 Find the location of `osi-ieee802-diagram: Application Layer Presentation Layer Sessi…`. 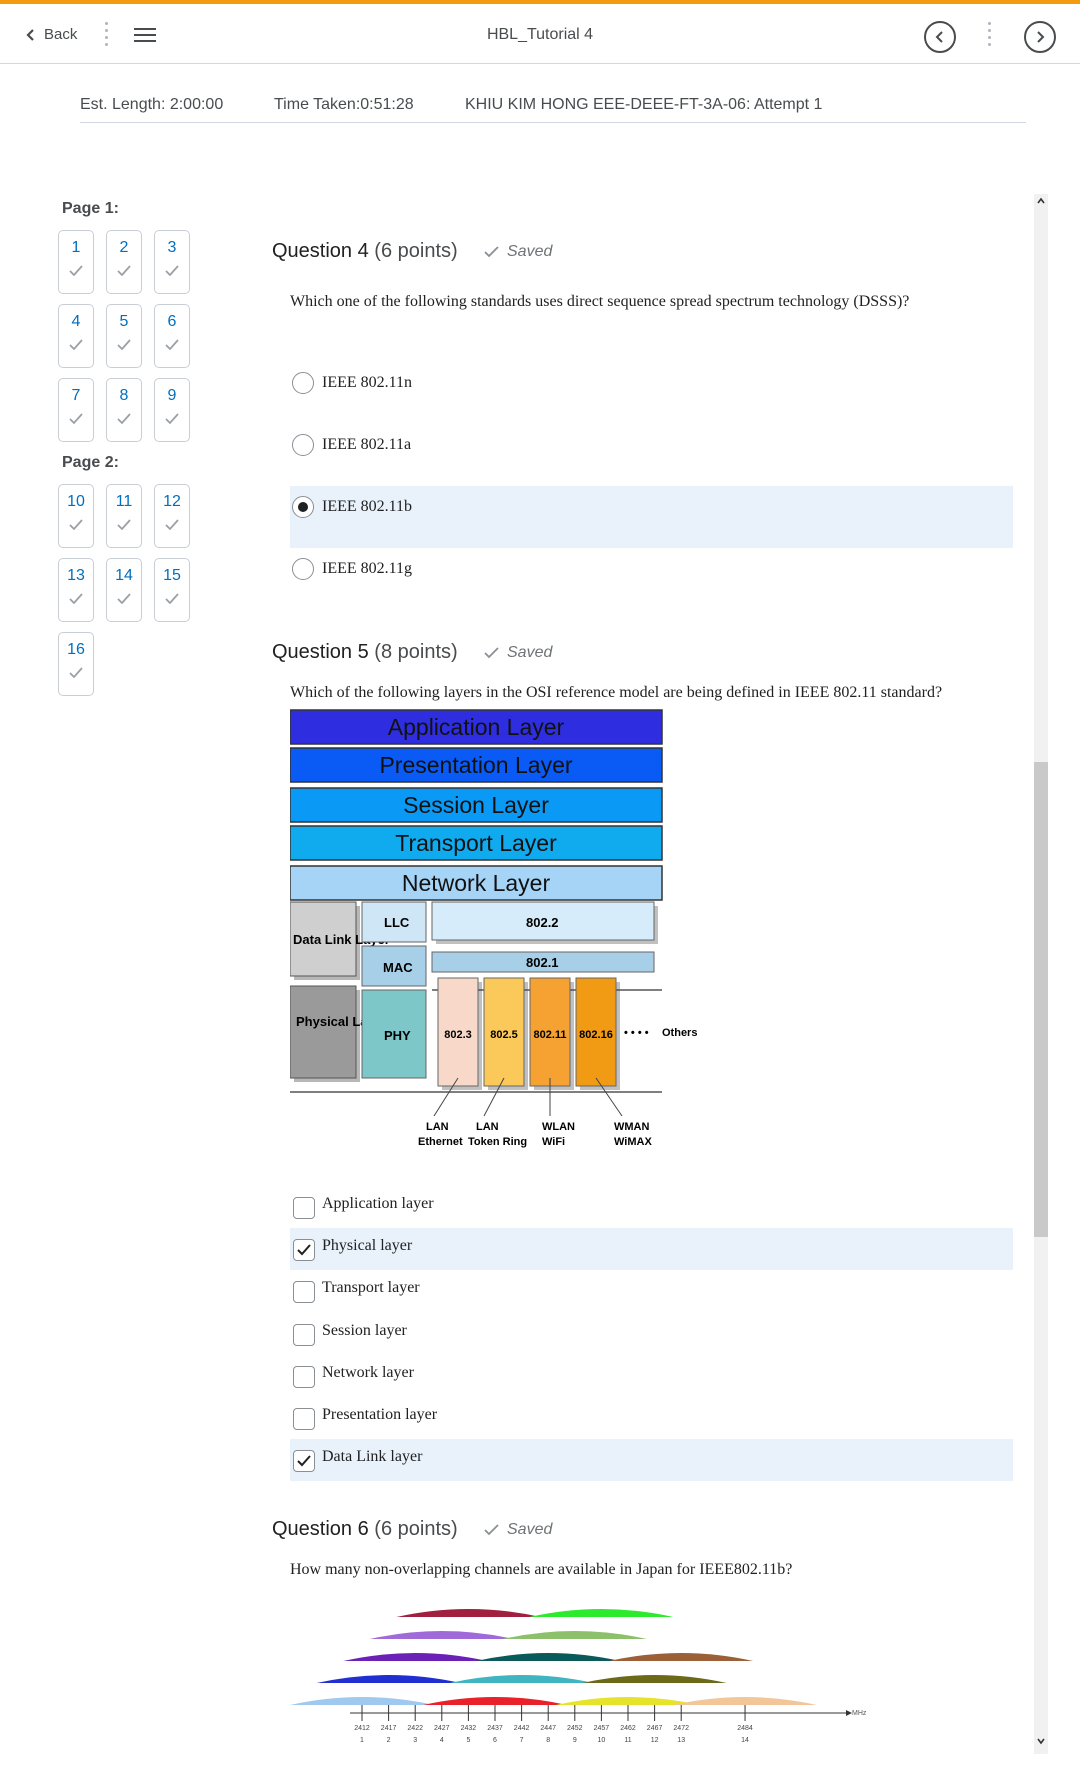

osi-ieee802-diagram: Application Layer Presentation Layer Sessi… is located at coordinates (493, 928).